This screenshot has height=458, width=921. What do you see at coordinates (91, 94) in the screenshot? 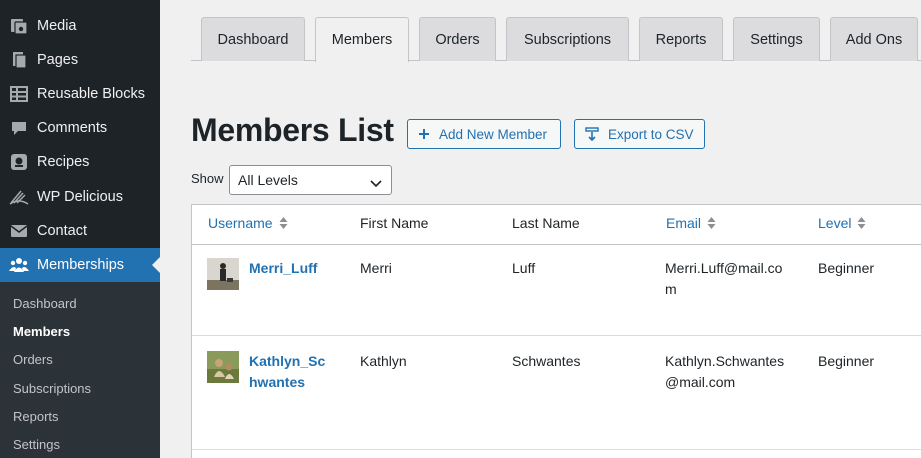
I see `menu-label: Reusable Blocks` at bounding box center [91, 94].